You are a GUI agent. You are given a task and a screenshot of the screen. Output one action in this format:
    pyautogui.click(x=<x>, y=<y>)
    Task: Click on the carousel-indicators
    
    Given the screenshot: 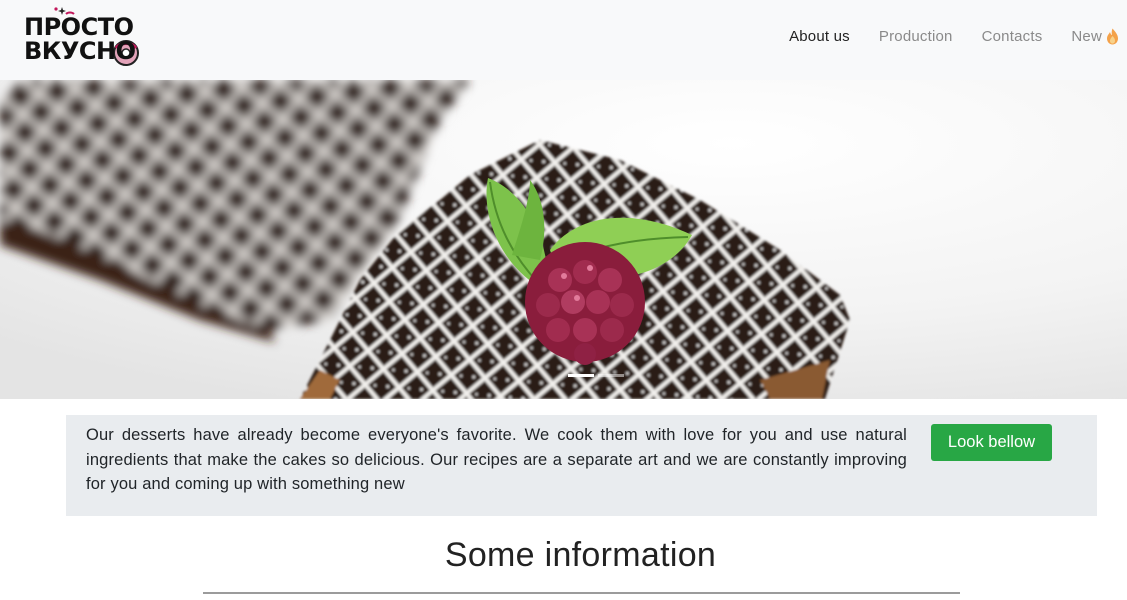 What is the action you would take?
    pyautogui.click(x=596, y=375)
    